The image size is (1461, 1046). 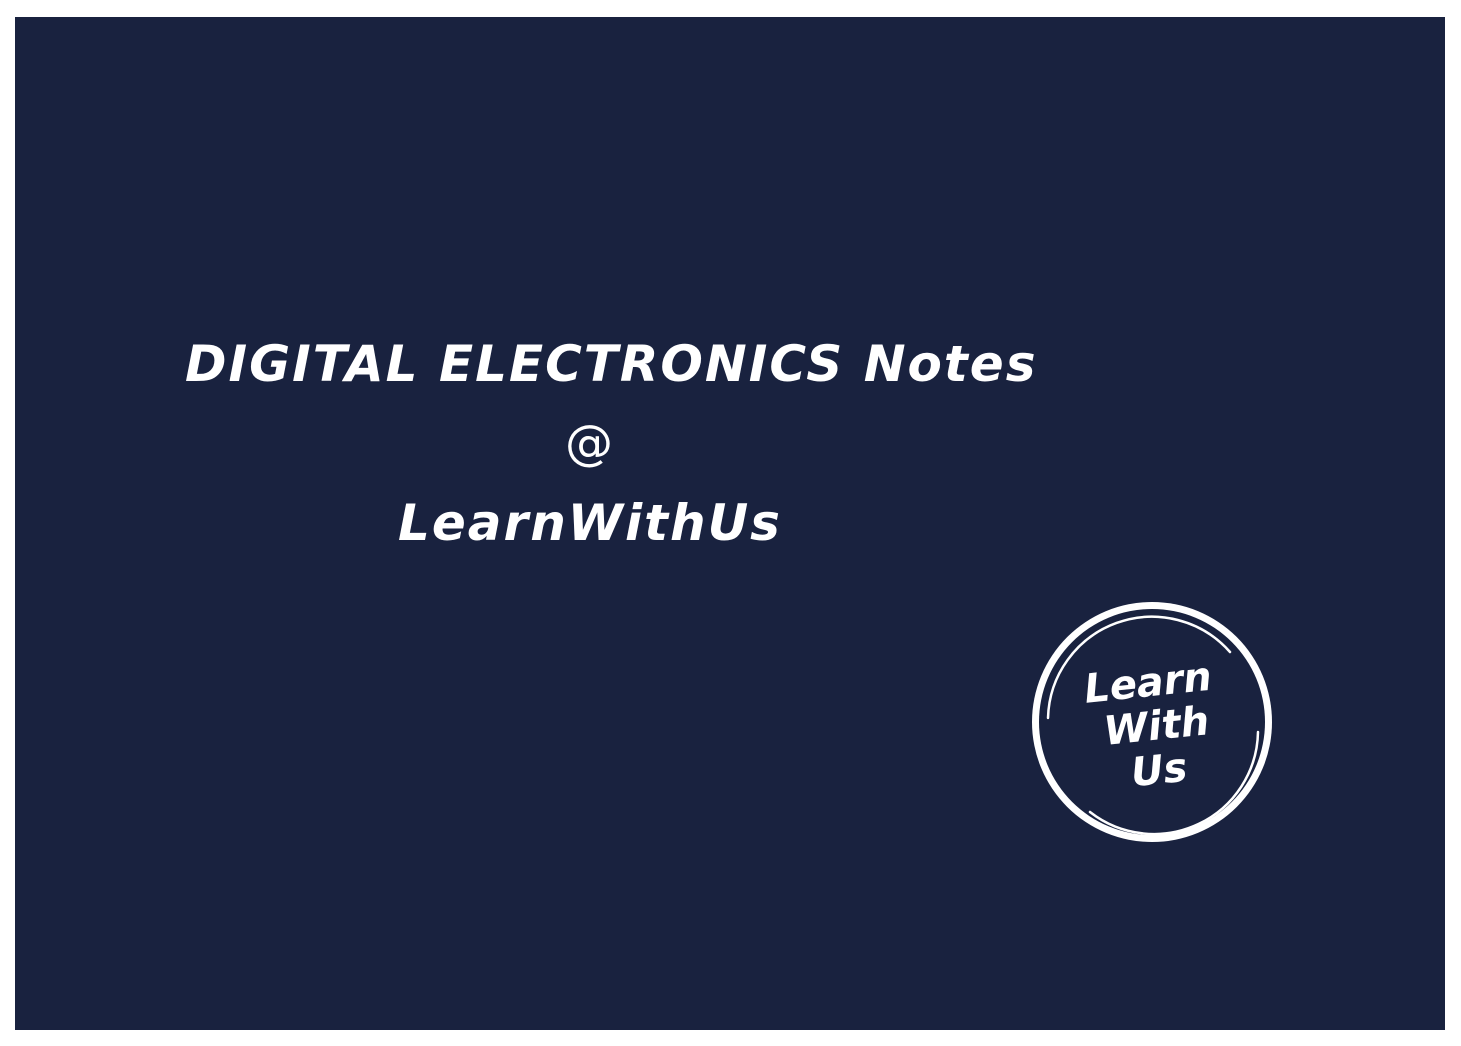 I want to click on title-block: DIGITAL ELECTRONICS Notes @ LearnWithUs, so click(x=611, y=444).